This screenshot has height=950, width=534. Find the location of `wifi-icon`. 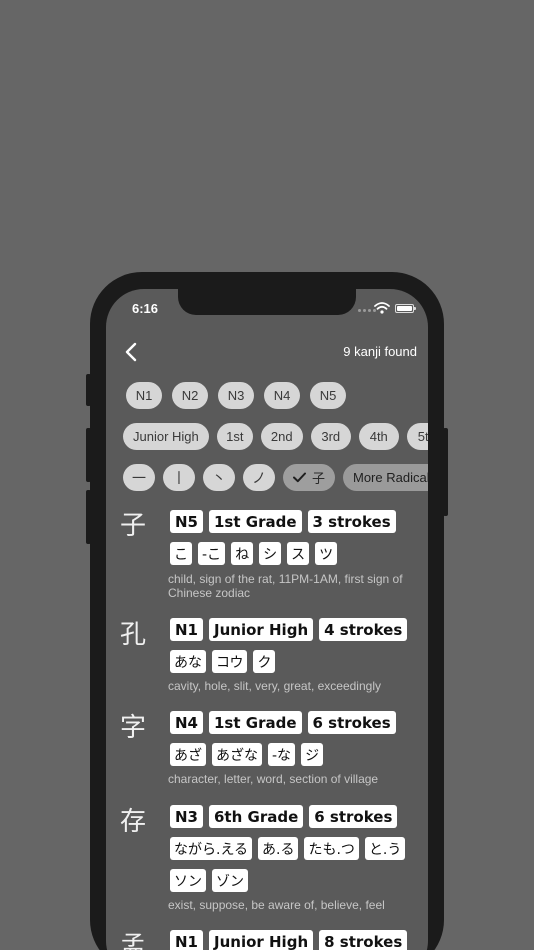

wifi-icon is located at coordinates (382, 308).